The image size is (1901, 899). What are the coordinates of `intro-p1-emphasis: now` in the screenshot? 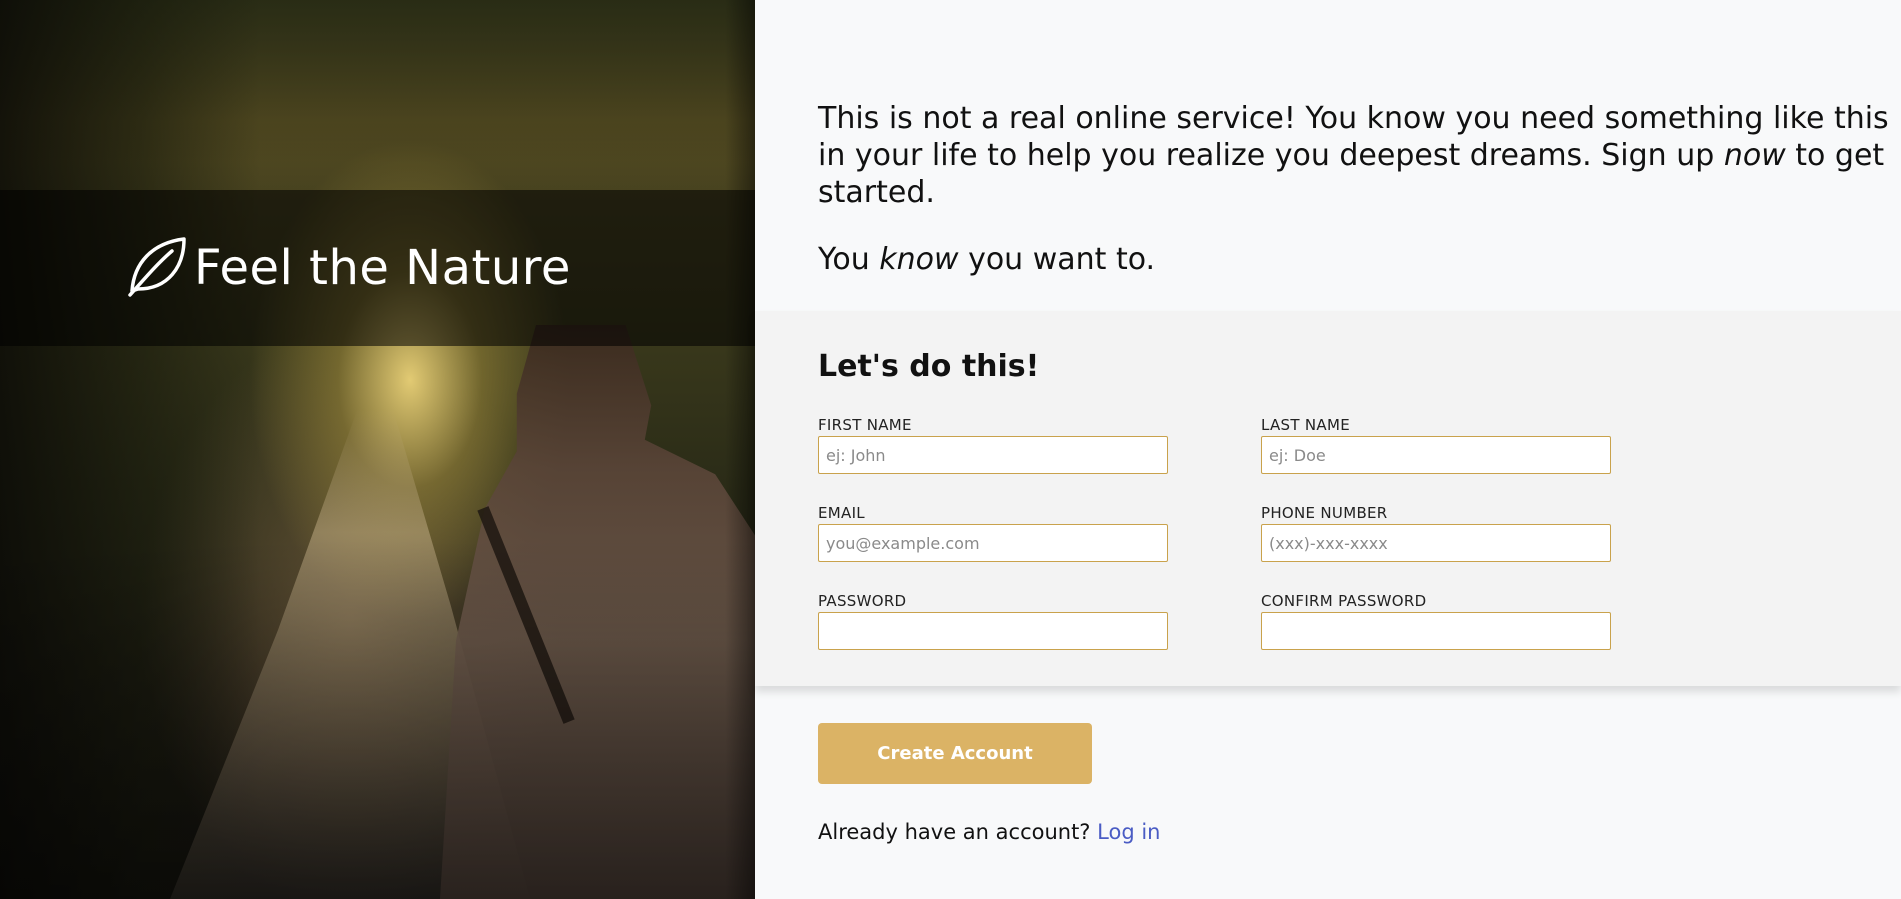 It's located at (1754, 155).